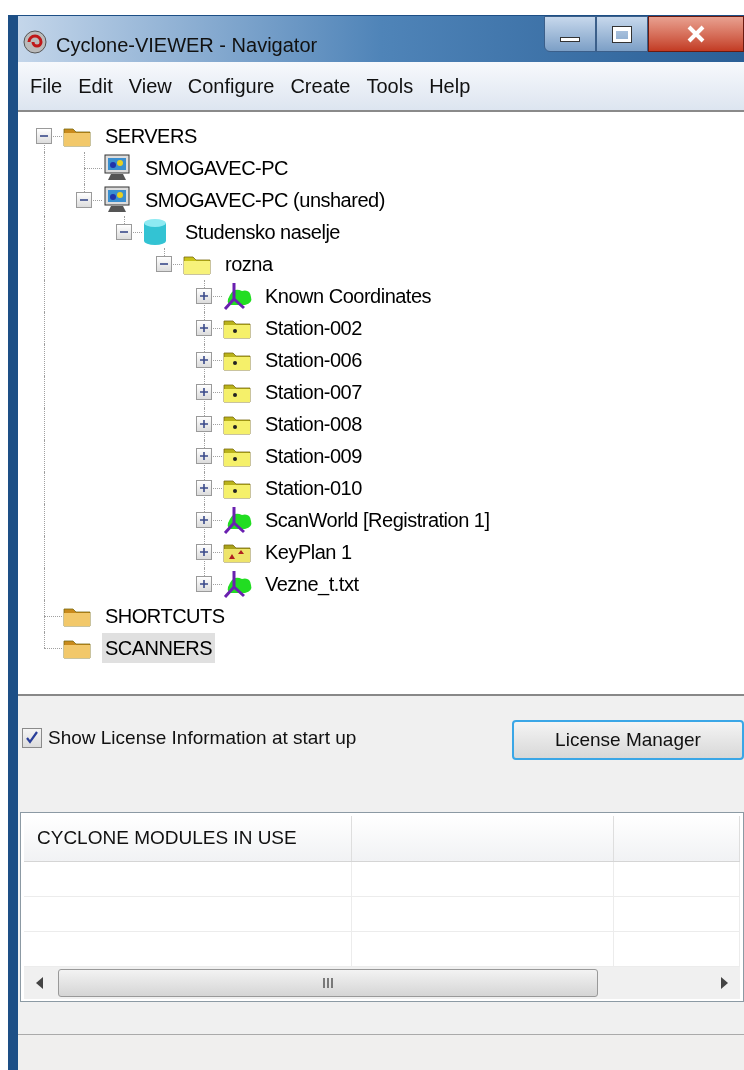  What do you see at coordinates (35, 42) in the screenshot?
I see `app-logo-icon` at bounding box center [35, 42].